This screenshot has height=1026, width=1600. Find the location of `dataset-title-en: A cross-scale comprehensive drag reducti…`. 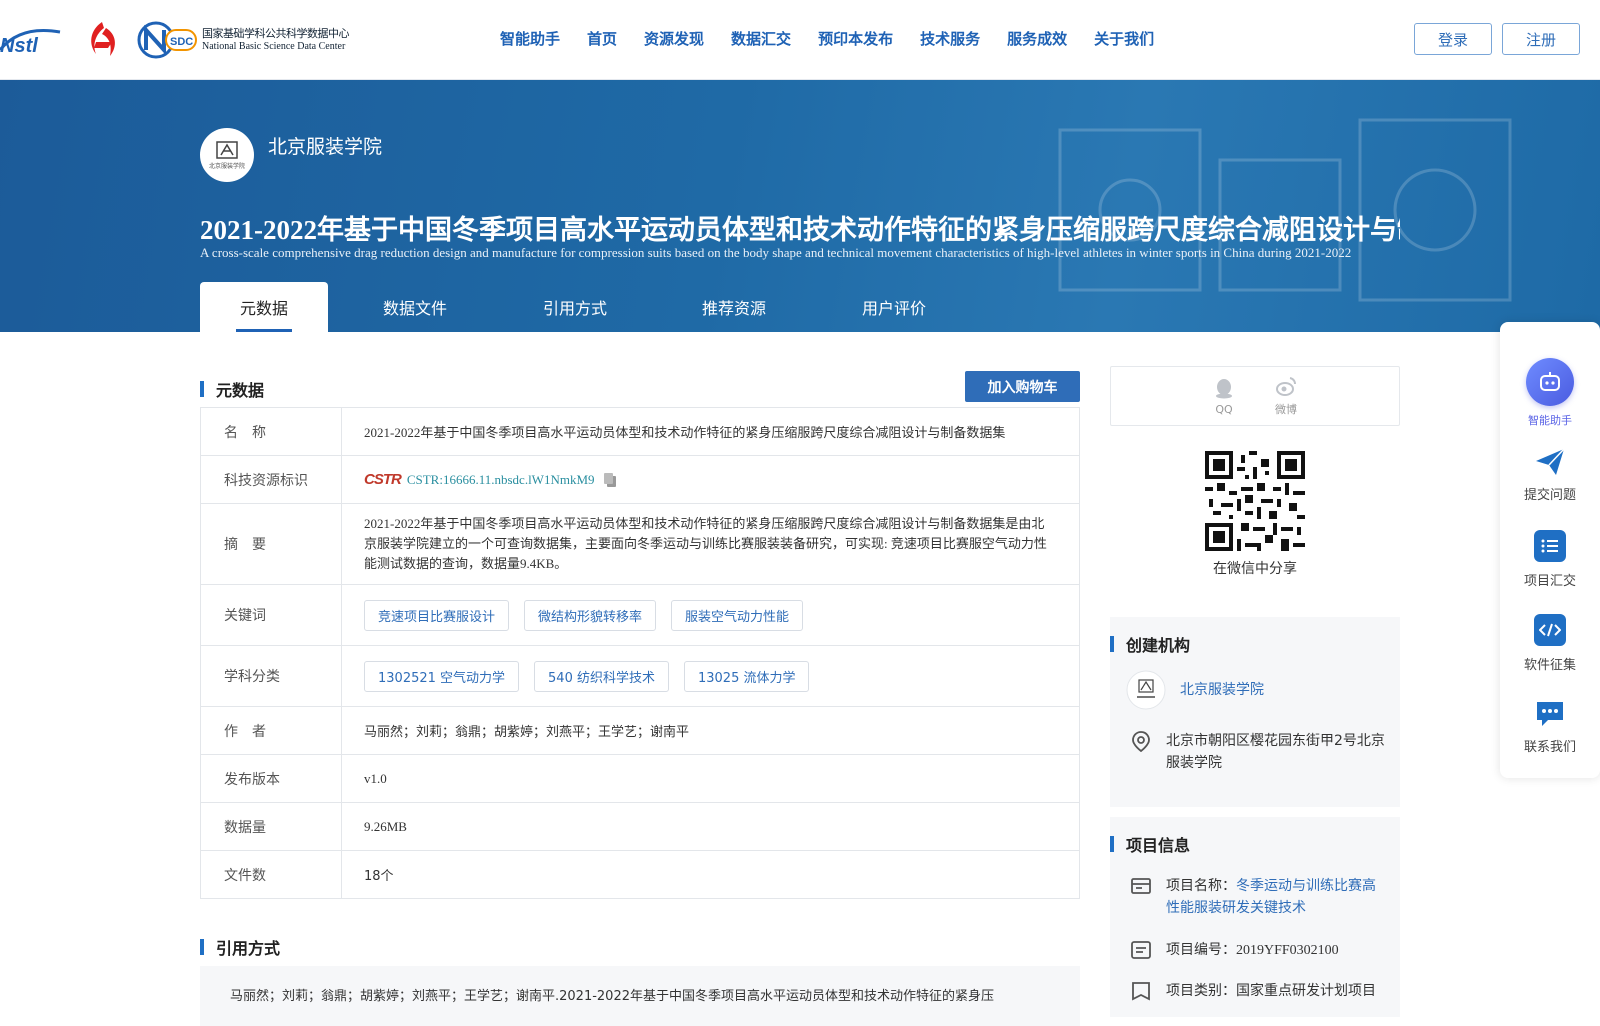

dataset-title-en: A cross-scale comprehensive drag reducti… is located at coordinates (776, 252).